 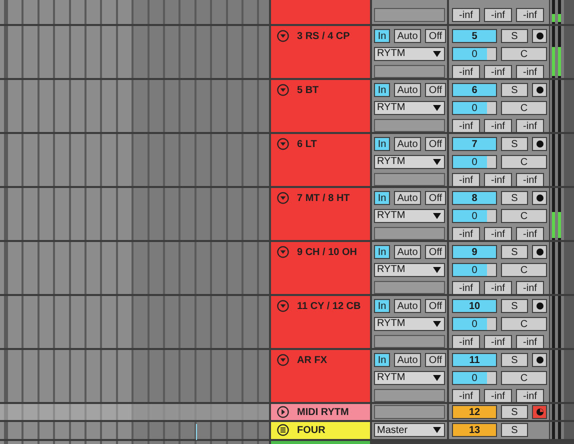 What do you see at coordinates (320, 412) in the screenshot?
I see `track-header: MIDI RYTM` at bounding box center [320, 412].